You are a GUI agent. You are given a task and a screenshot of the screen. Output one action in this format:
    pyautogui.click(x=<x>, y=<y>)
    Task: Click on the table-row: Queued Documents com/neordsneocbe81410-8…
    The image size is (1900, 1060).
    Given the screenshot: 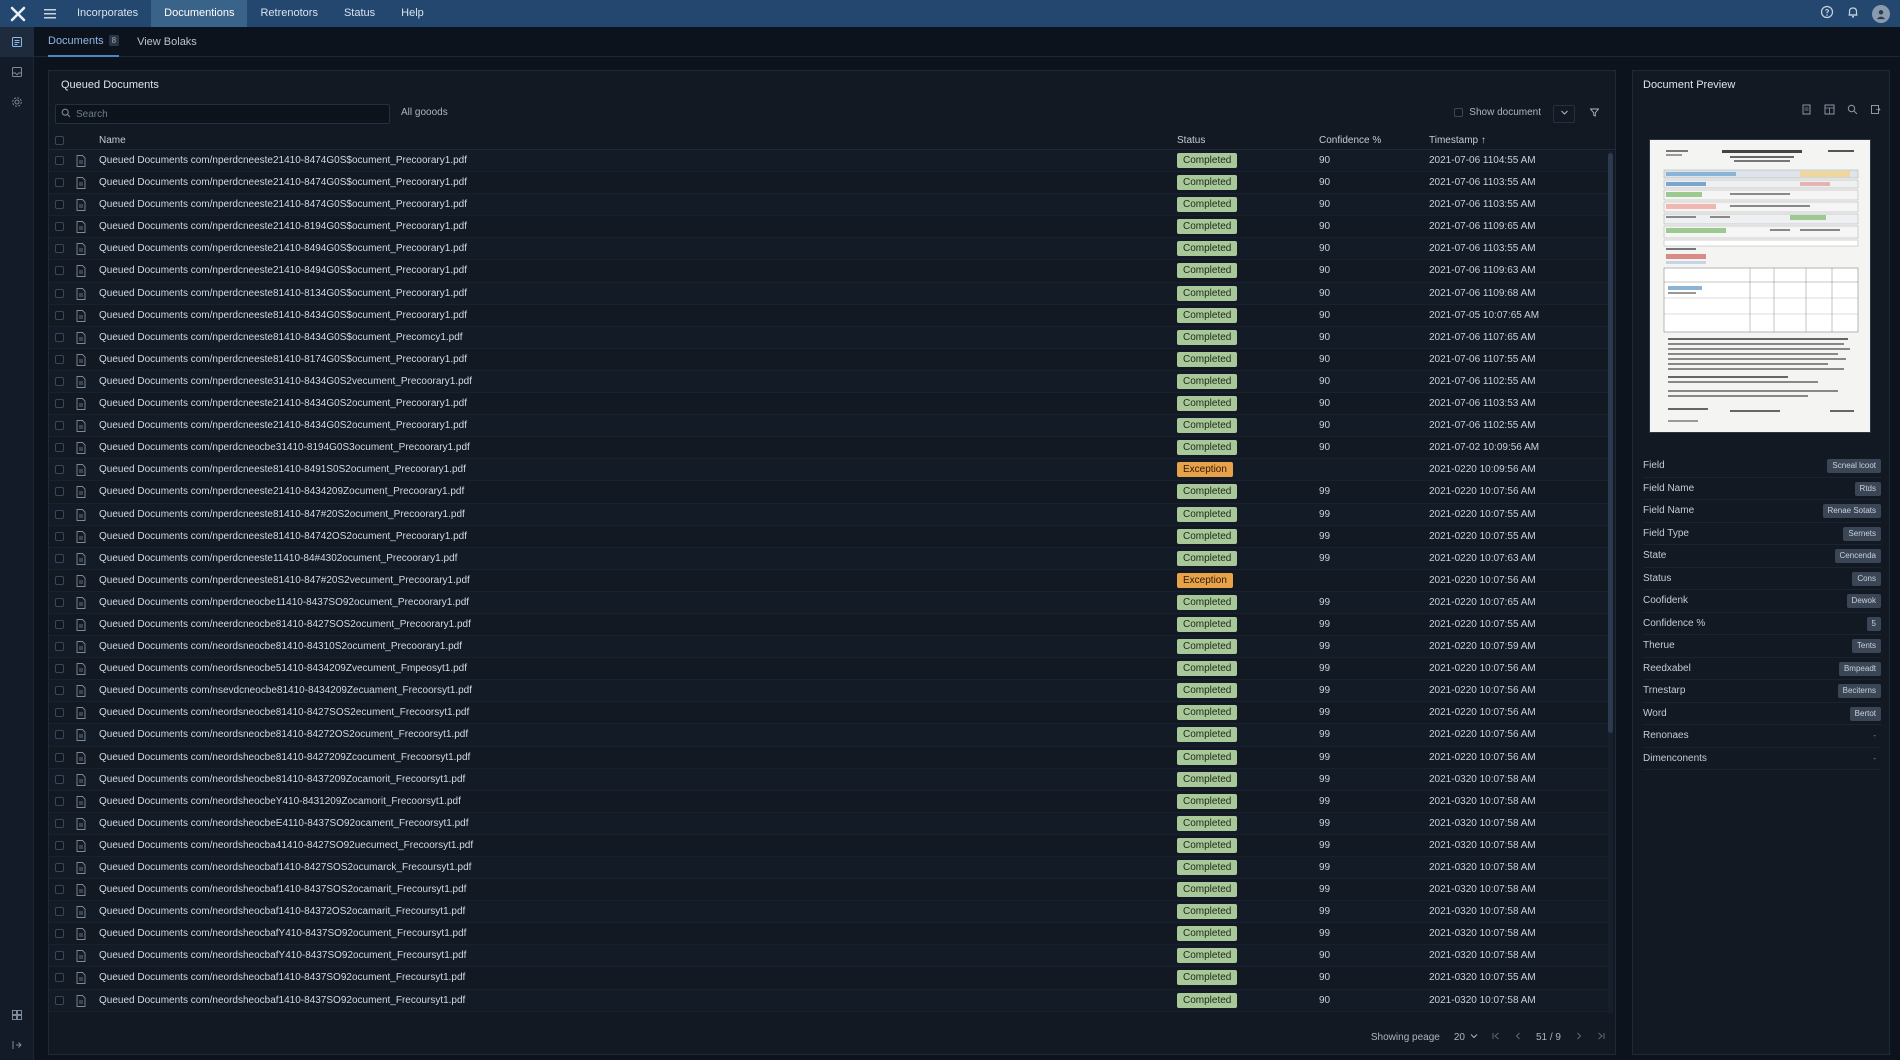 What is the action you would take?
    pyautogui.click(x=829, y=713)
    